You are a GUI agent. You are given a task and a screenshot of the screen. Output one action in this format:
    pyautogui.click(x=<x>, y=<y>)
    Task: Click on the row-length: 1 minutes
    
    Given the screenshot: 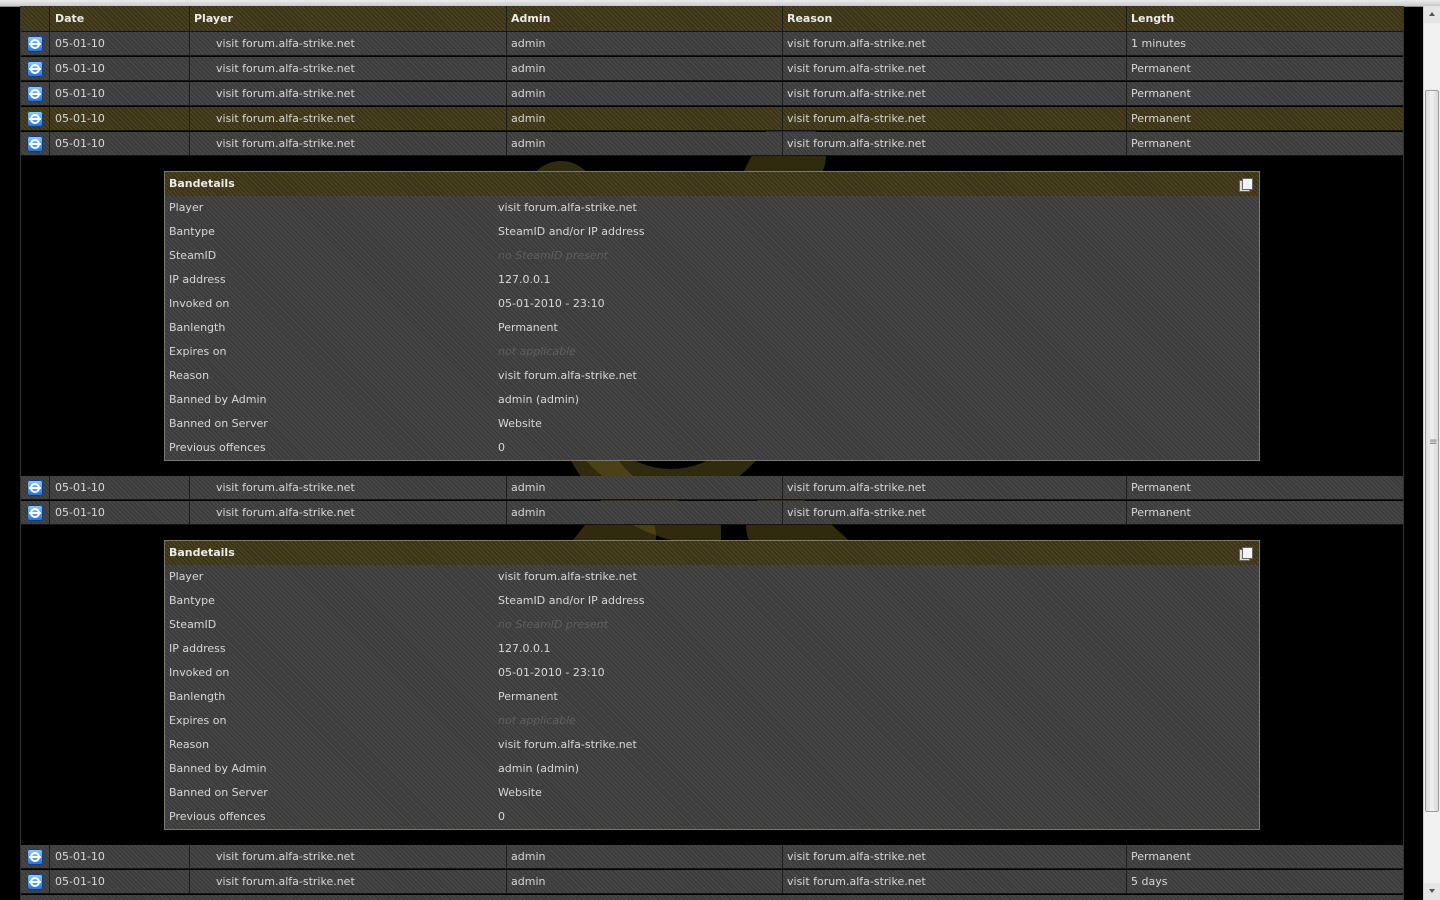 What is the action you would take?
    pyautogui.click(x=1264, y=43)
    